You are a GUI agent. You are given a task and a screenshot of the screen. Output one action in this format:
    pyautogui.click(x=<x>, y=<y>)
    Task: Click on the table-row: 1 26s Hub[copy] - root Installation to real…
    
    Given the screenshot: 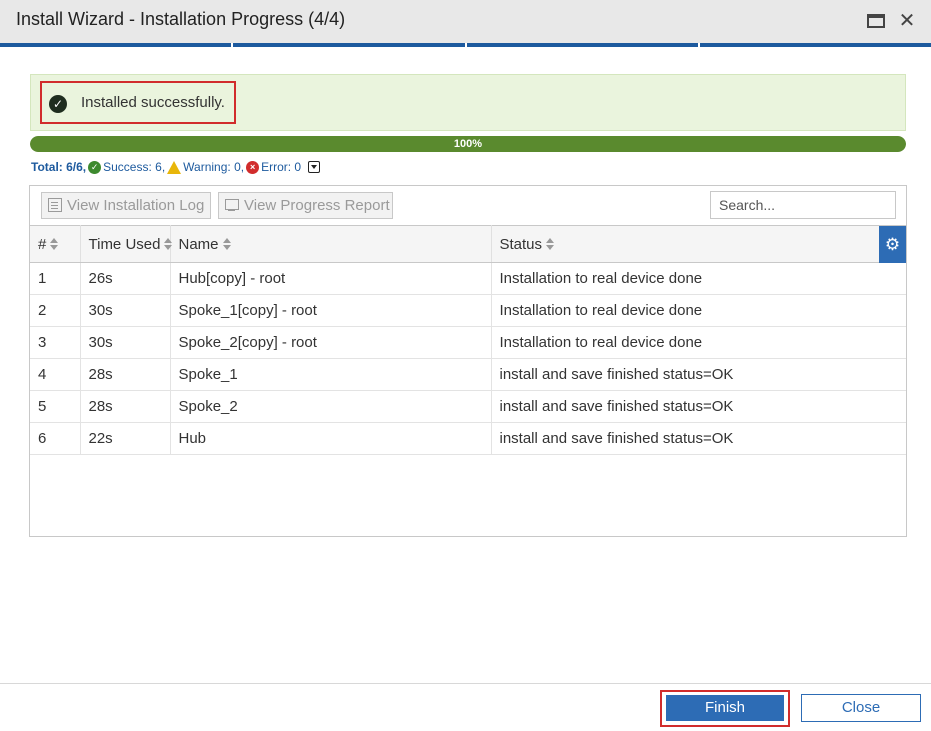 What is the action you would take?
    pyautogui.click(x=468, y=278)
    